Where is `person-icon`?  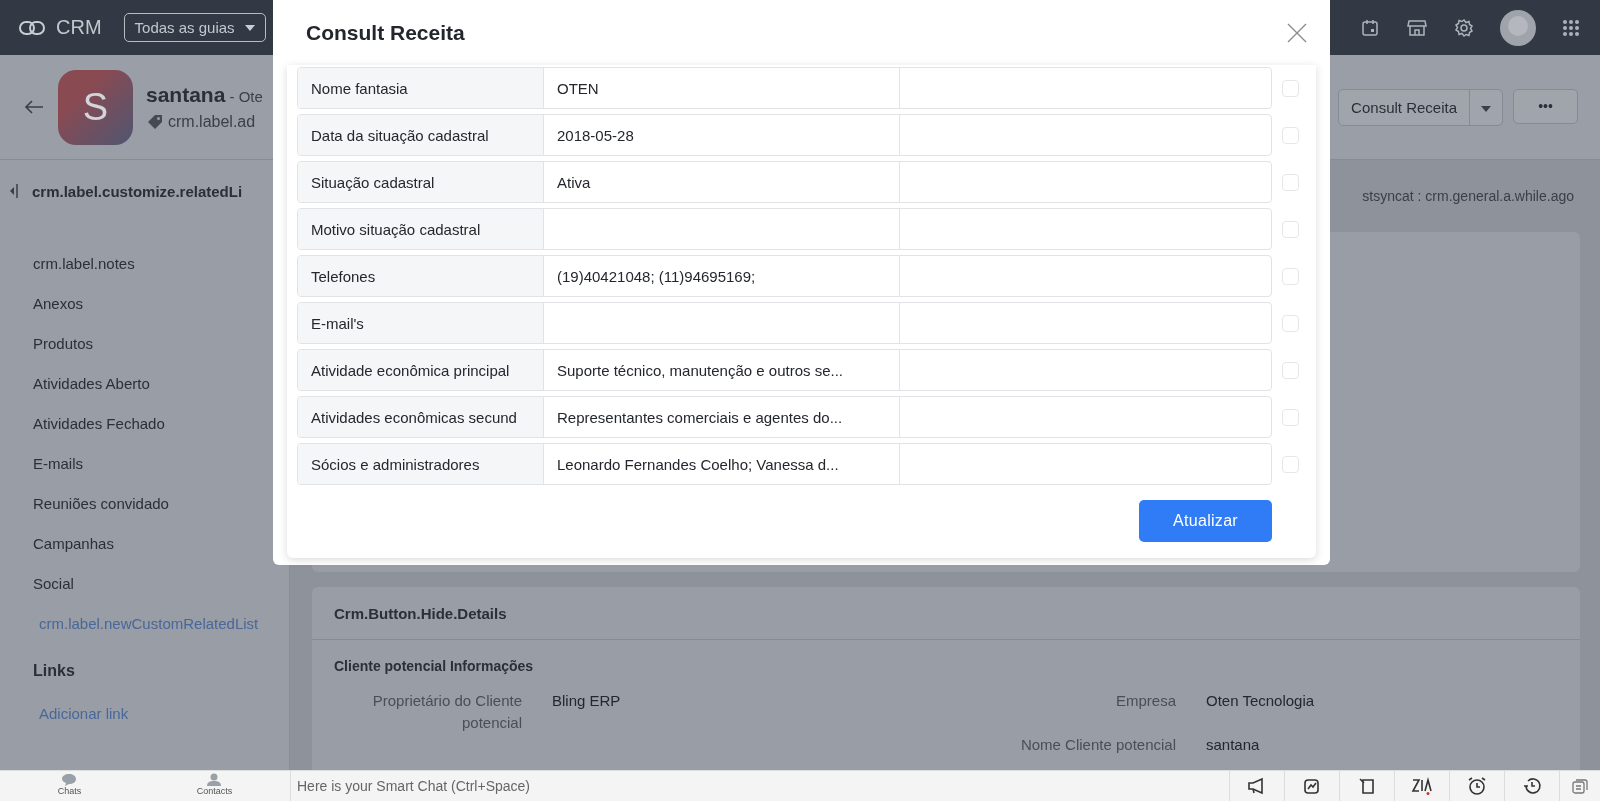 person-icon is located at coordinates (214, 779).